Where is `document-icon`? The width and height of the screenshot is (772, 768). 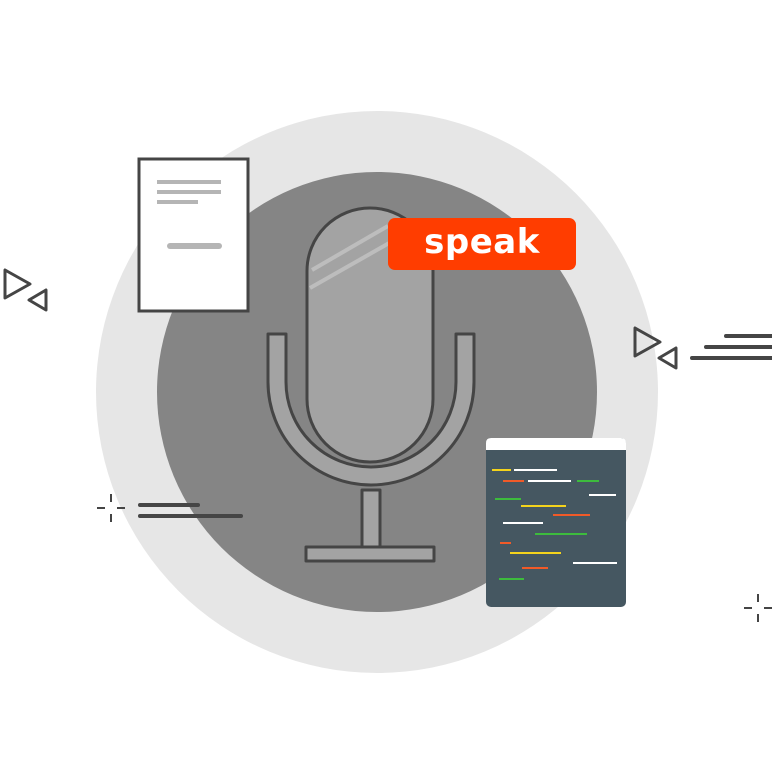 document-icon is located at coordinates (193, 235).